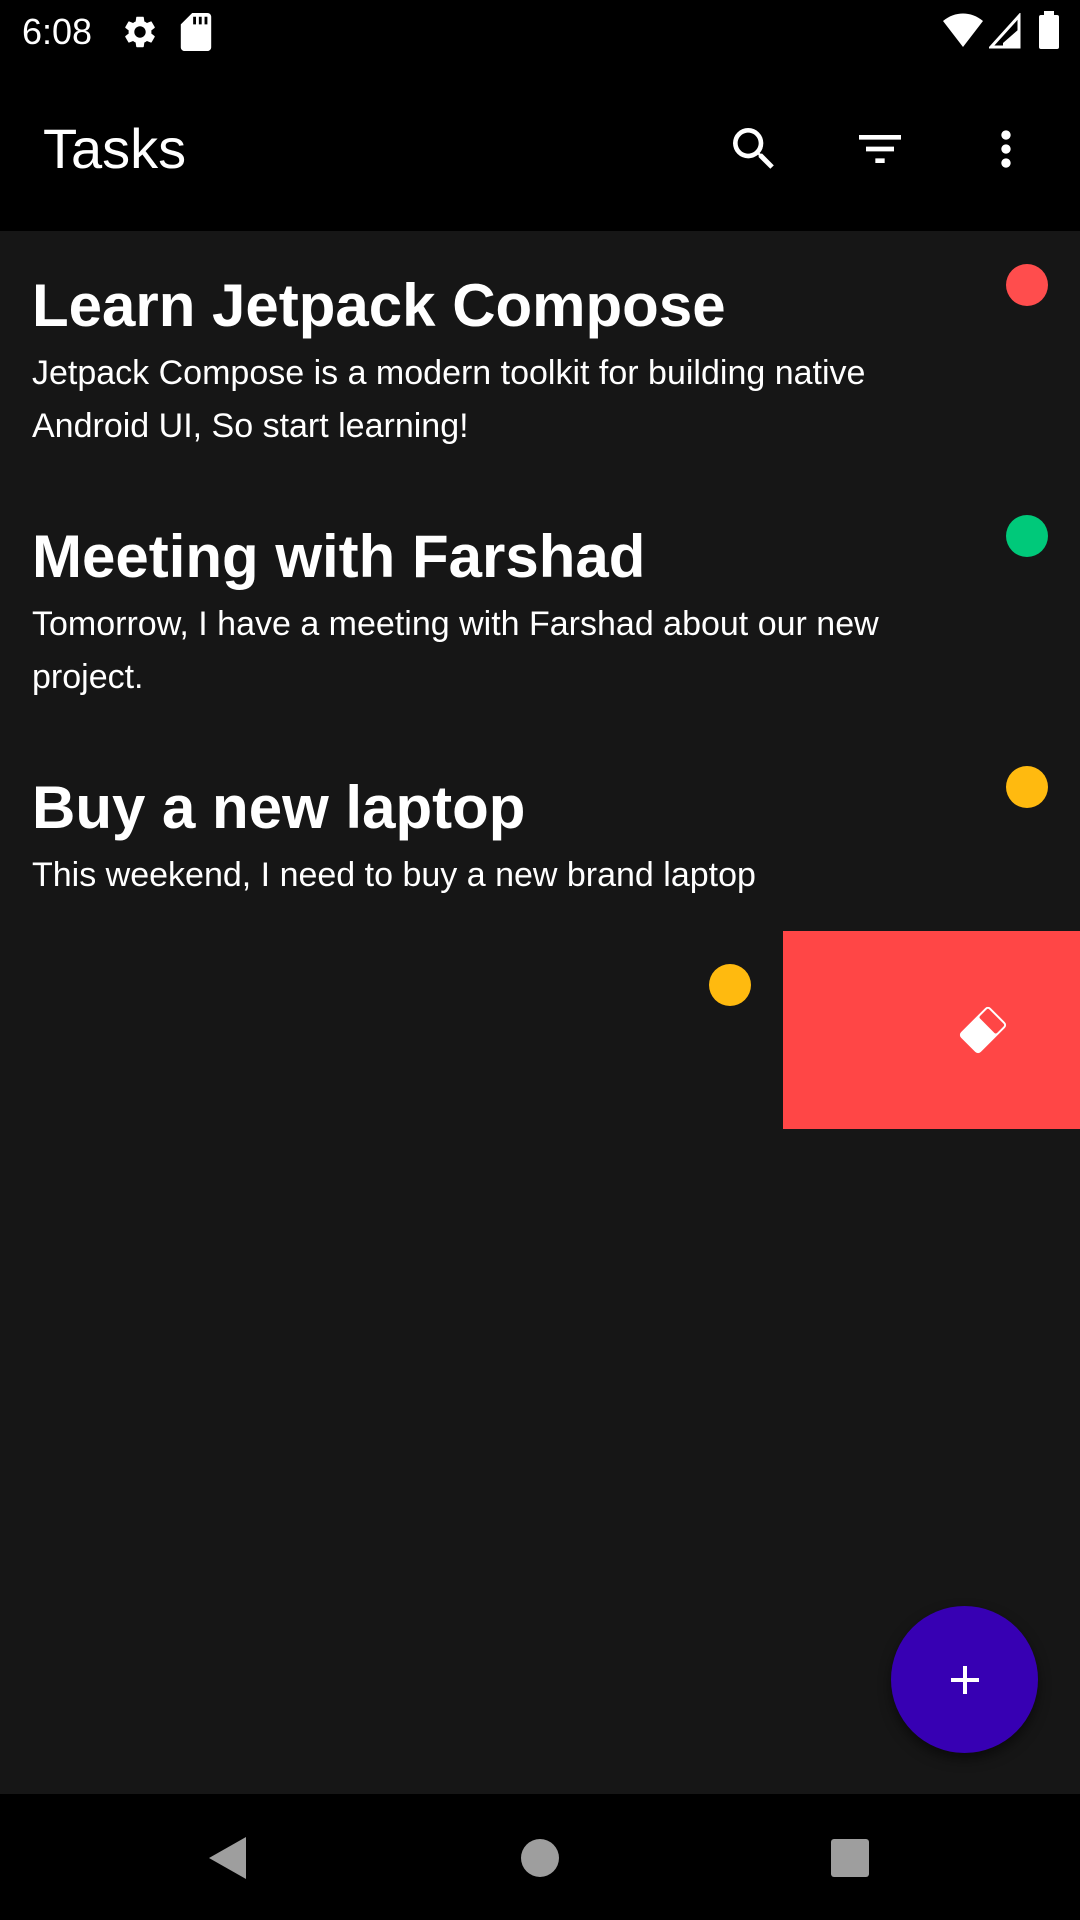  I want to click on priority-indicator-red, so click(1027, 285).